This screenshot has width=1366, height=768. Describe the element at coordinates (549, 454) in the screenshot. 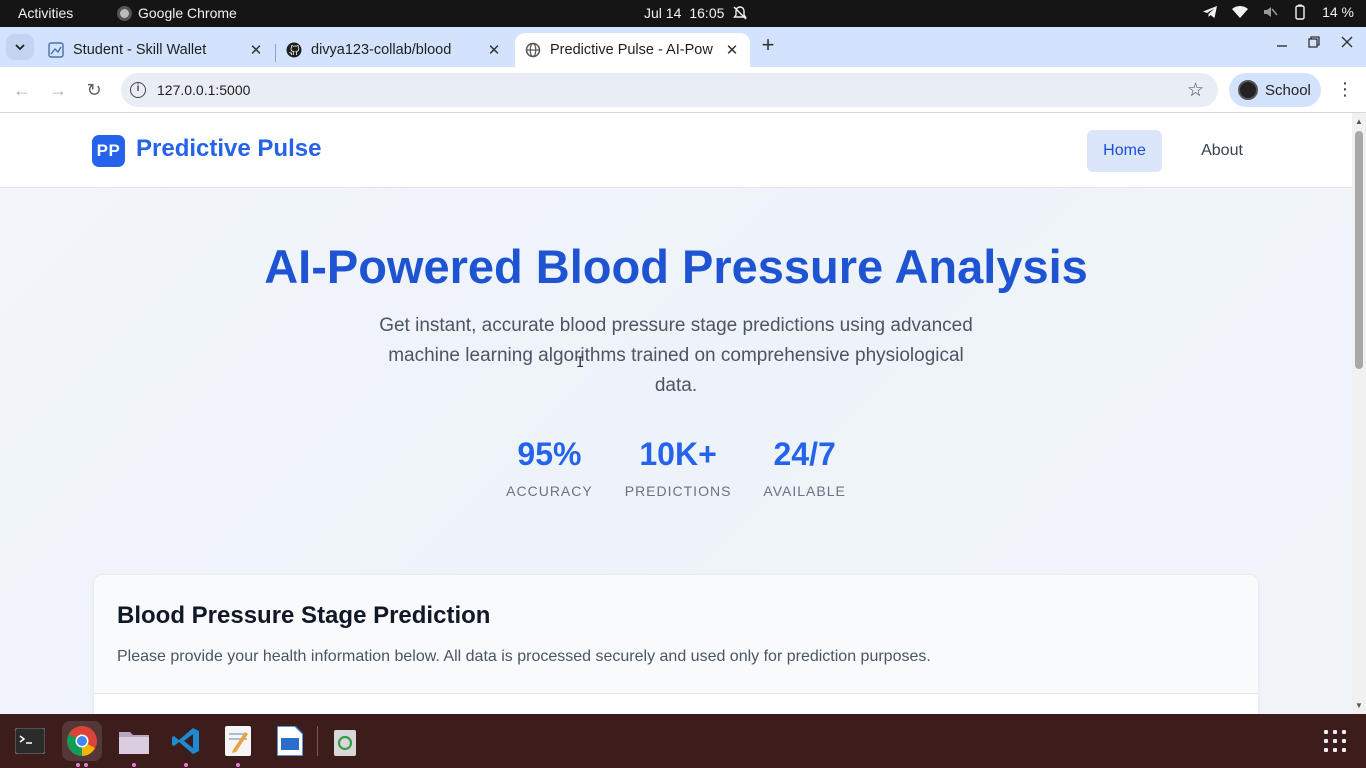

I see `stat-value: 95%` at that location.